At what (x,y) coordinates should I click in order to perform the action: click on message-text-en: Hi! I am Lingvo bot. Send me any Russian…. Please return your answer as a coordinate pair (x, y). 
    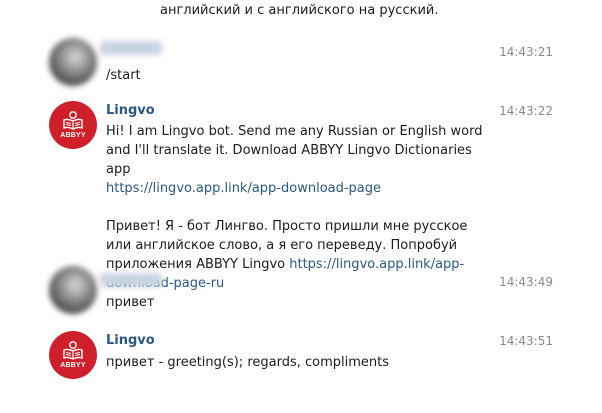
    Looking at the image, I should click on (294, 150).